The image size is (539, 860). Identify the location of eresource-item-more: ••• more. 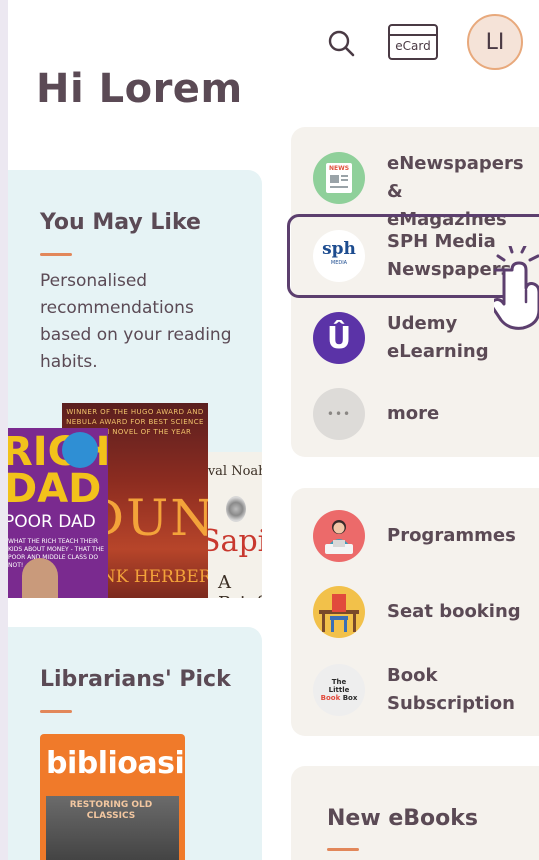
(415, 414).